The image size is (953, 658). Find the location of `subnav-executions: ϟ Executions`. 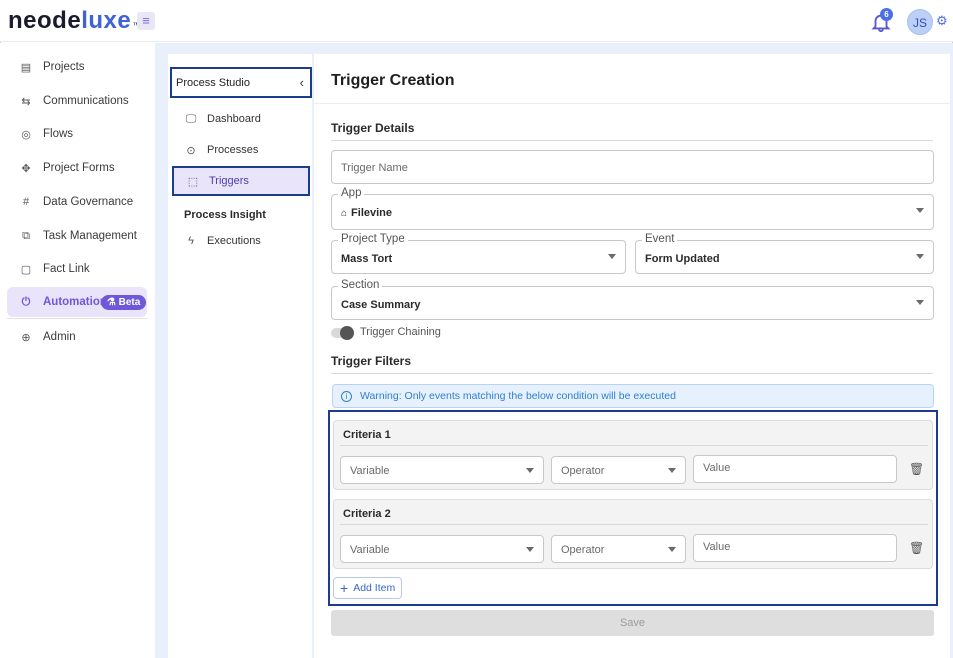

subnav-executions: ϟ Executions is located at coordinates (241, 241).